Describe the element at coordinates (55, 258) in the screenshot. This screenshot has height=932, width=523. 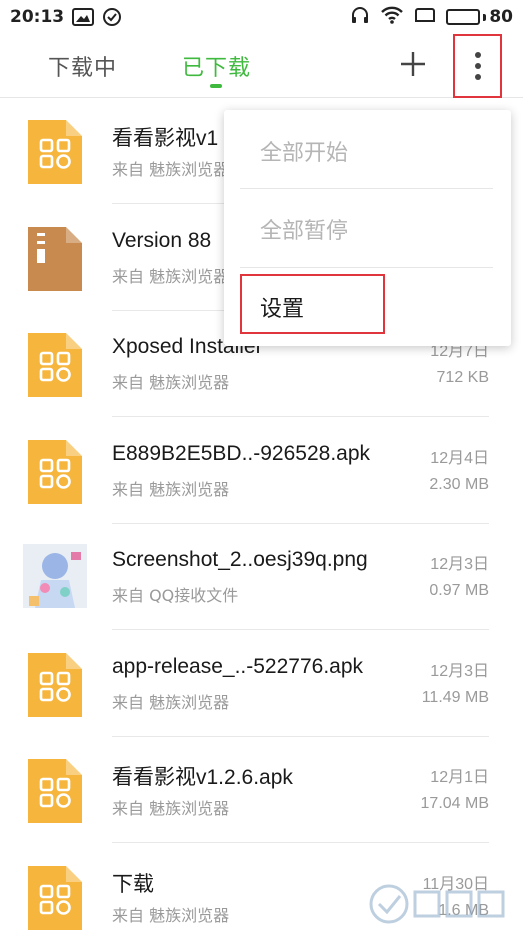
I see `archive-file-icon` at that location.